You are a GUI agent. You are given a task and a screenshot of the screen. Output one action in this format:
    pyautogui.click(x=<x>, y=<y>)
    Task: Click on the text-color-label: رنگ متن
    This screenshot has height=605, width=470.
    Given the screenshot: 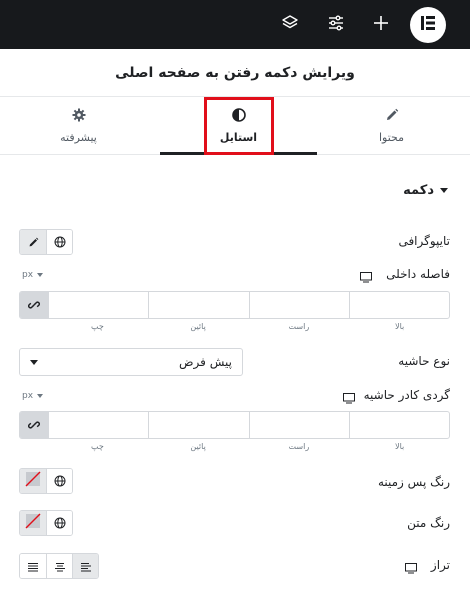 What is the action you would take?
    pyautogui.click(x=428, y=523)
    